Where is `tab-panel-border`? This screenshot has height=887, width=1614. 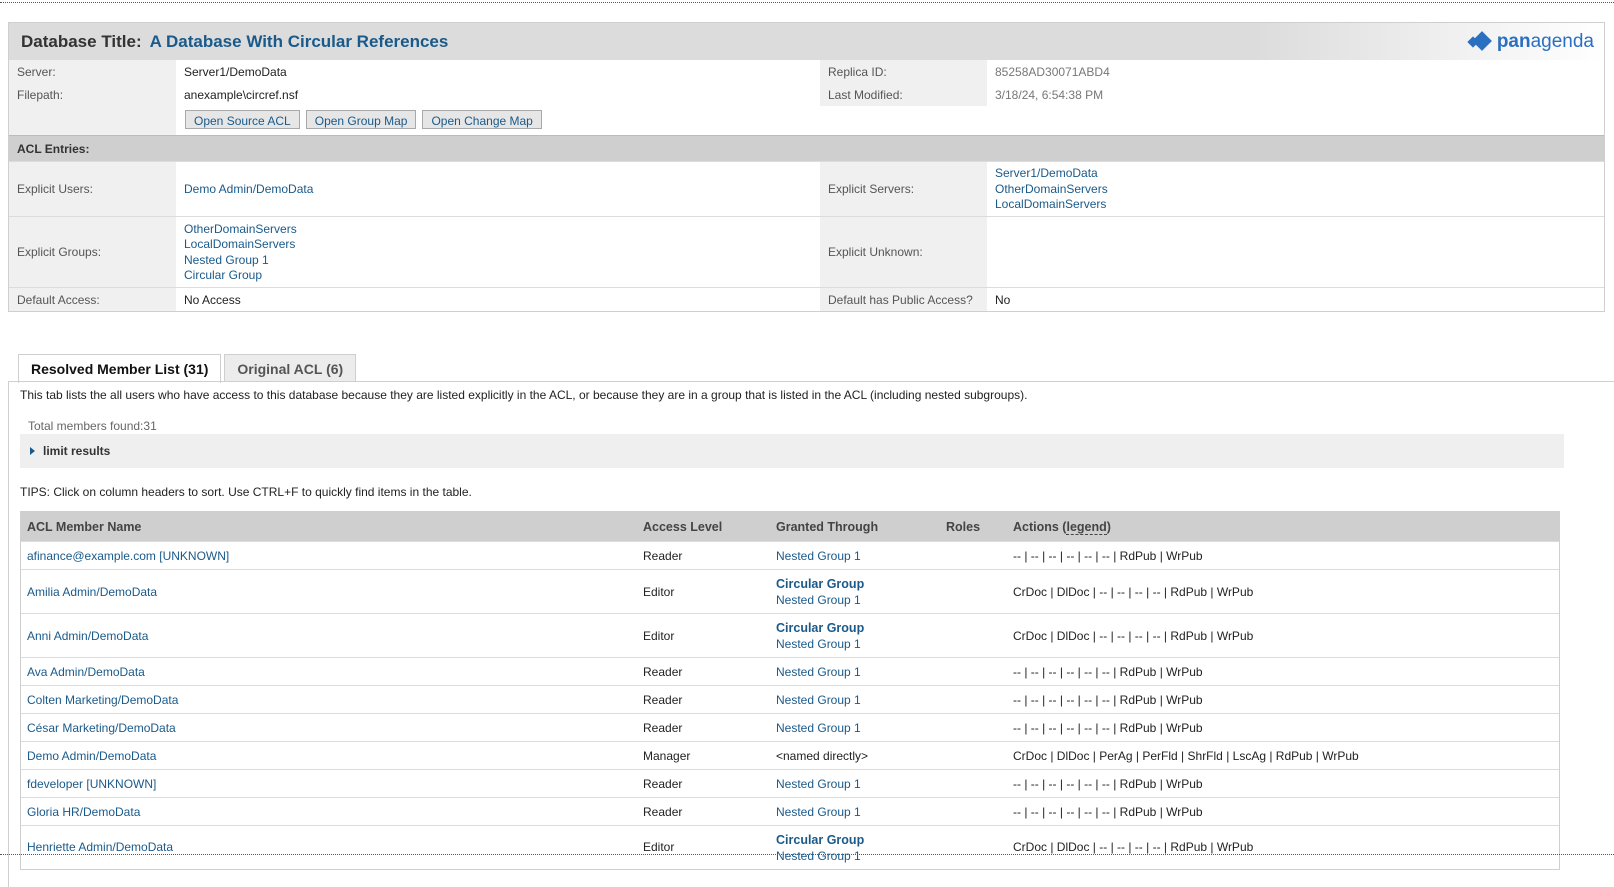
tab-panel-border is located at coordinates (8, 634).